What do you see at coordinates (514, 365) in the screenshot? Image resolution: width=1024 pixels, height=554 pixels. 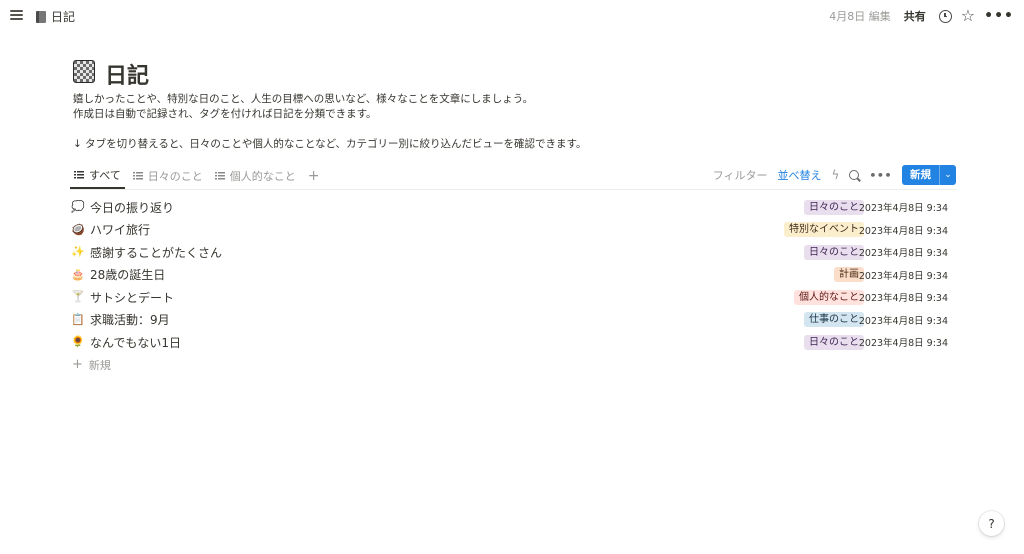 I see `add-new-entry-button: + 新規` at bounding box center [514, 365].